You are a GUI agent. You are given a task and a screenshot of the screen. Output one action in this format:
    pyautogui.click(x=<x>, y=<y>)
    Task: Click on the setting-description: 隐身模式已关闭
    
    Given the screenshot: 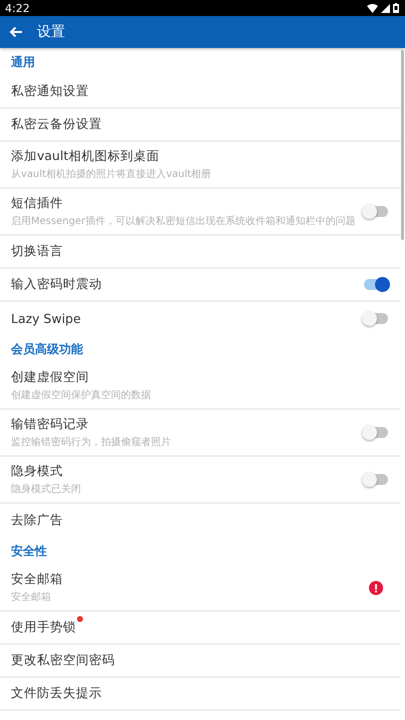 What is the action you would take?
    pyautogui.click(x=46, y=489)
    